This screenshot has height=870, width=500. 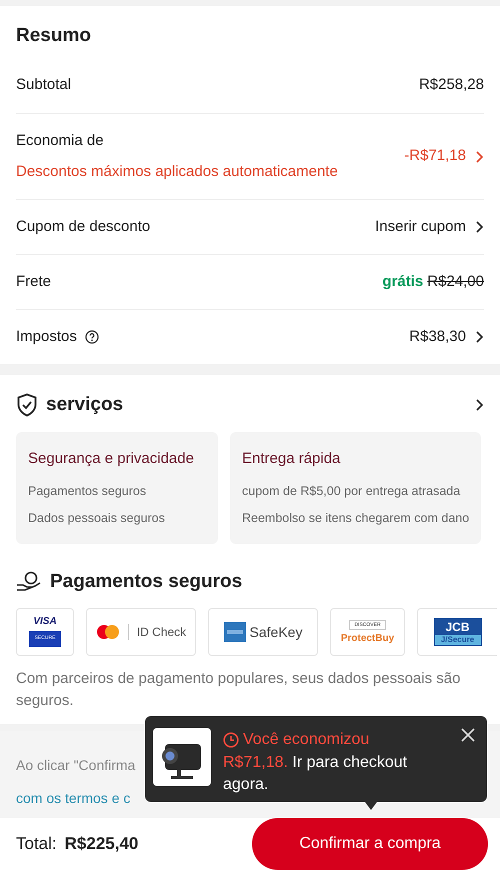 I want to click on terms-text: Ao clicar "Confirma, so click(x=76, y=766).